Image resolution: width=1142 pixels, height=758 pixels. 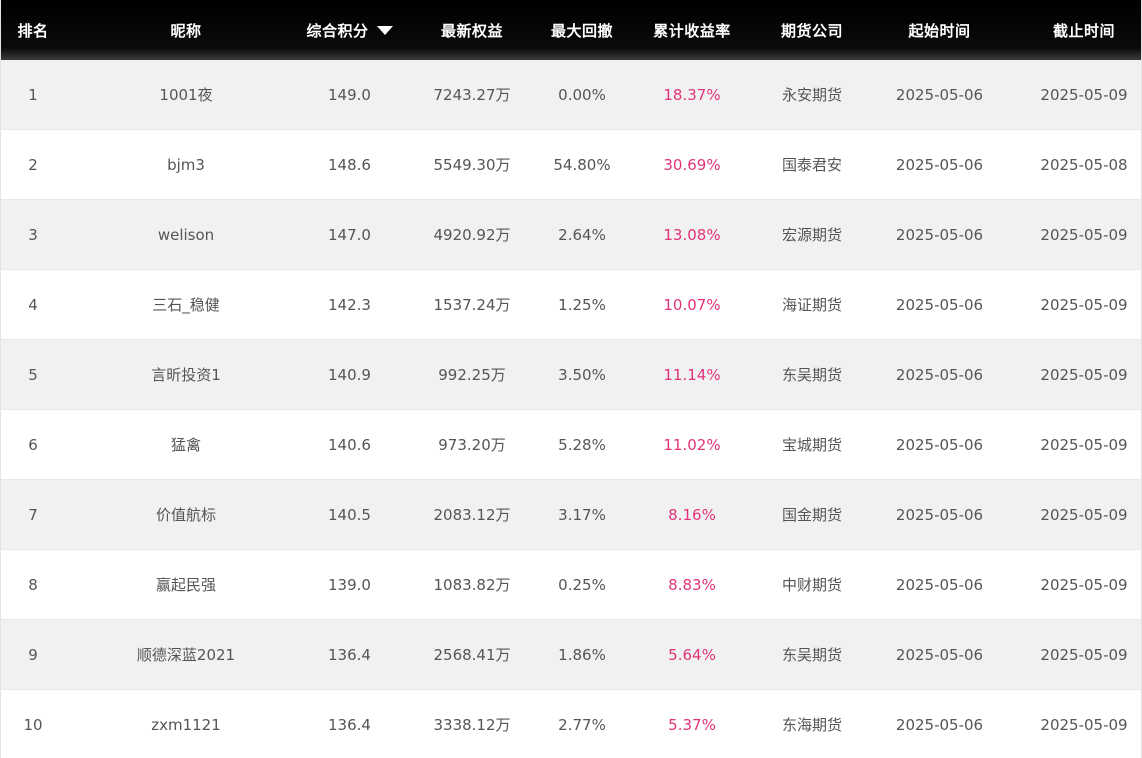 What do you see at coordinates (582, 94) in the screenshot?
I see `max-drawdown-cell: 0.00%` at bounding box center [582, 94].